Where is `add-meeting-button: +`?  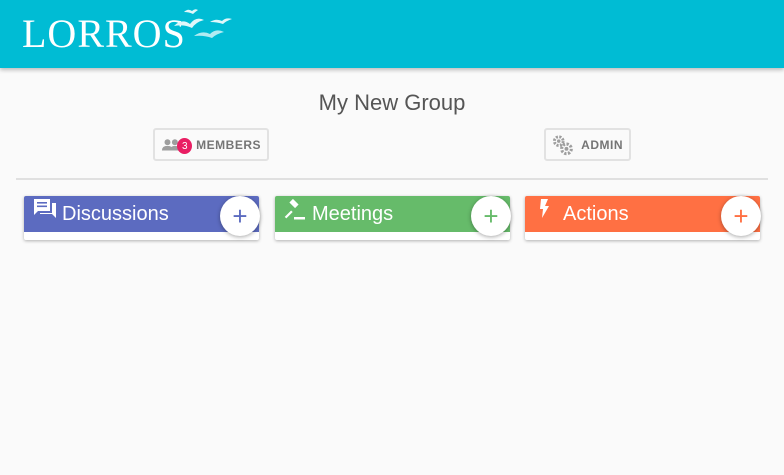
add-meeting-button: + is located at coordinates (491, 216).